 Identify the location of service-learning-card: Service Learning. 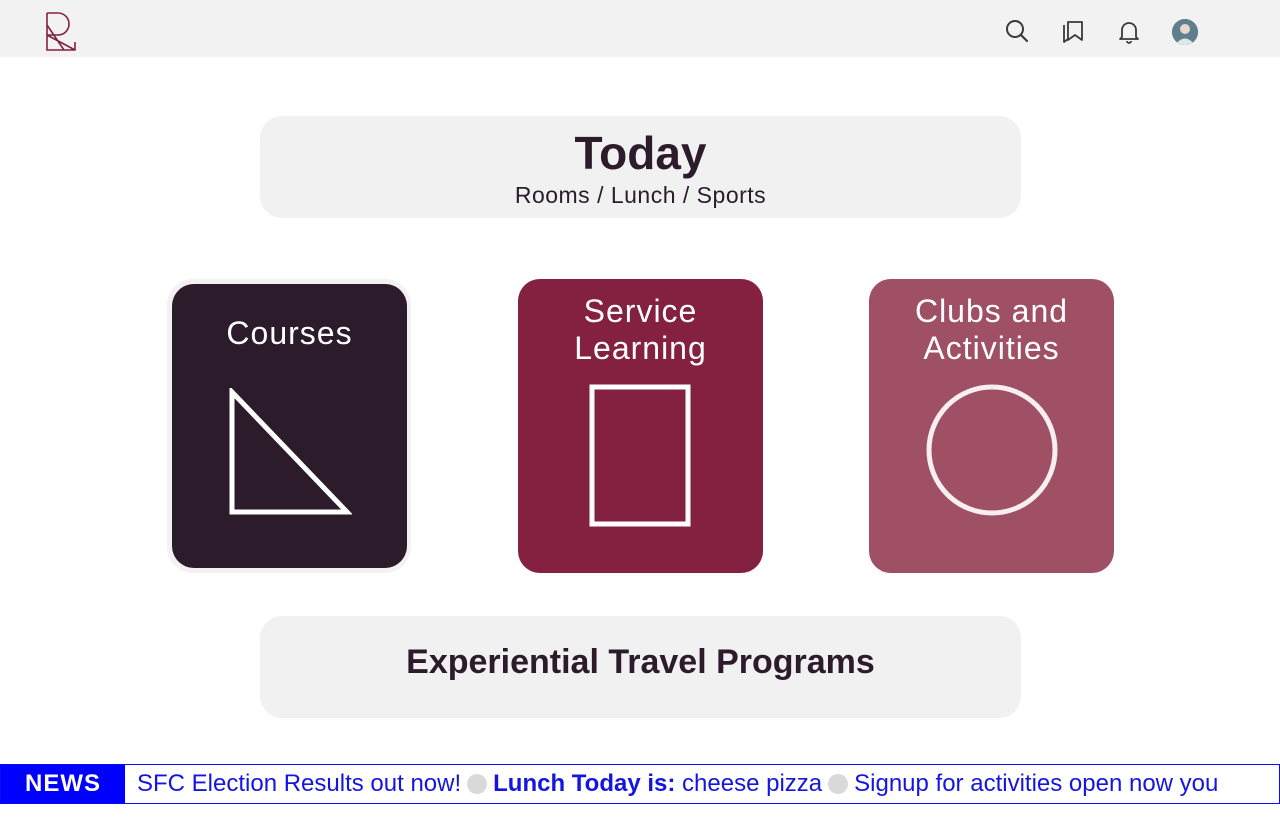
(640, 426).